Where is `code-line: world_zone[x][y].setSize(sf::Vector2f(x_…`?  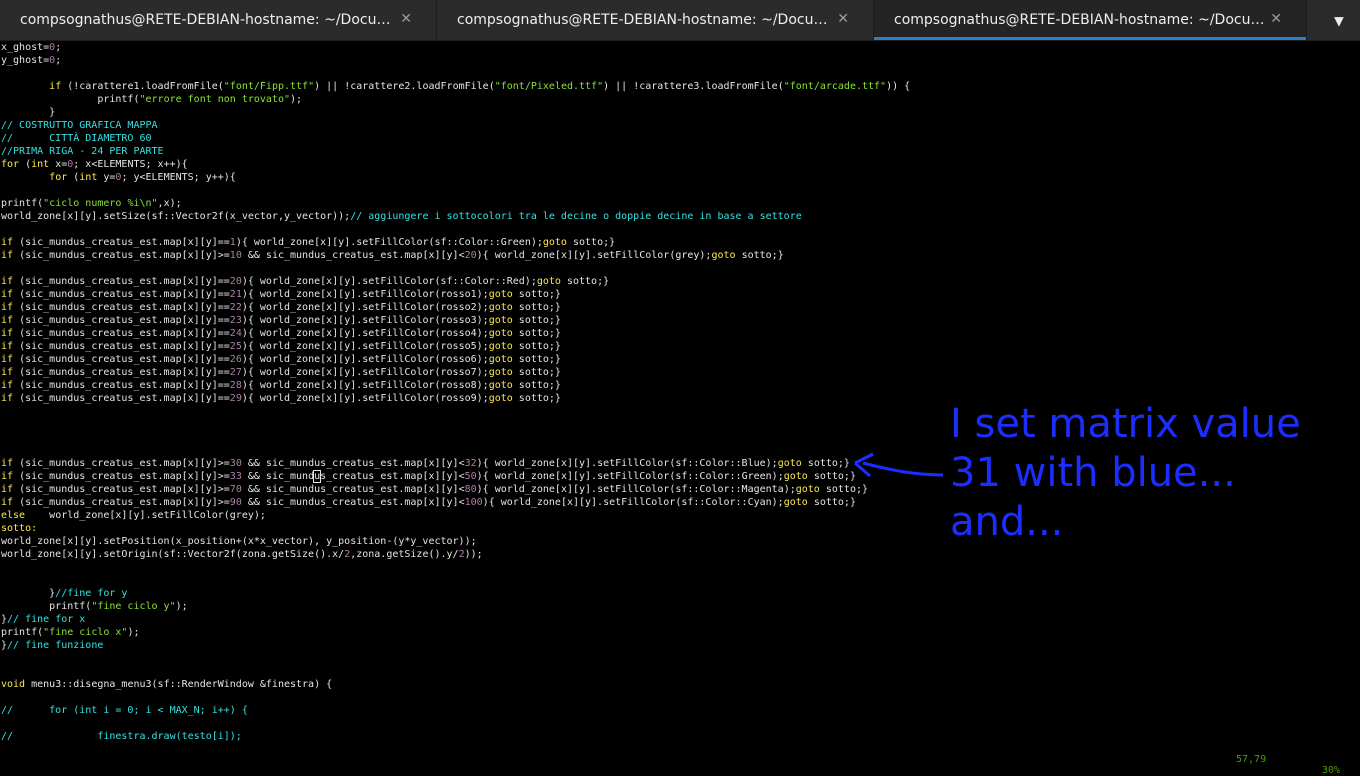 code-line: world_zone[x][y].setSize(sf::Vector2f(x_… is located at coordinates (401, 216).